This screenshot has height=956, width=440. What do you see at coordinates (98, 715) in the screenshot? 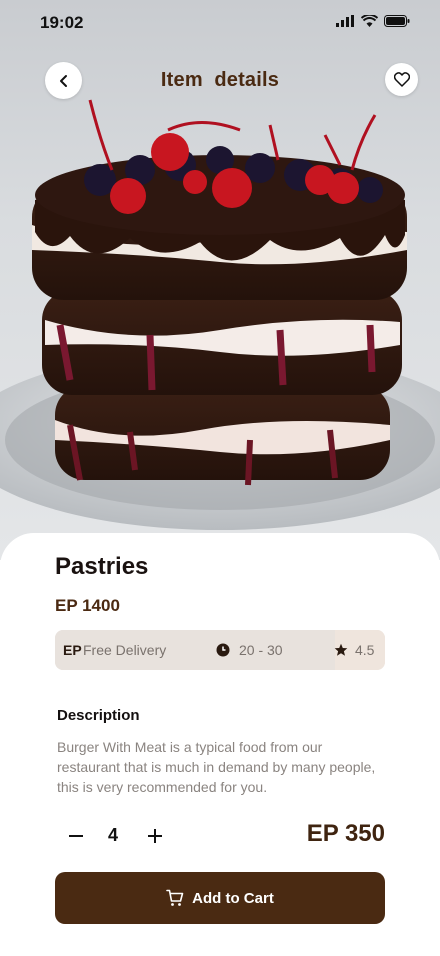
I see `description-title: Description` at bounding box center [98, 715].